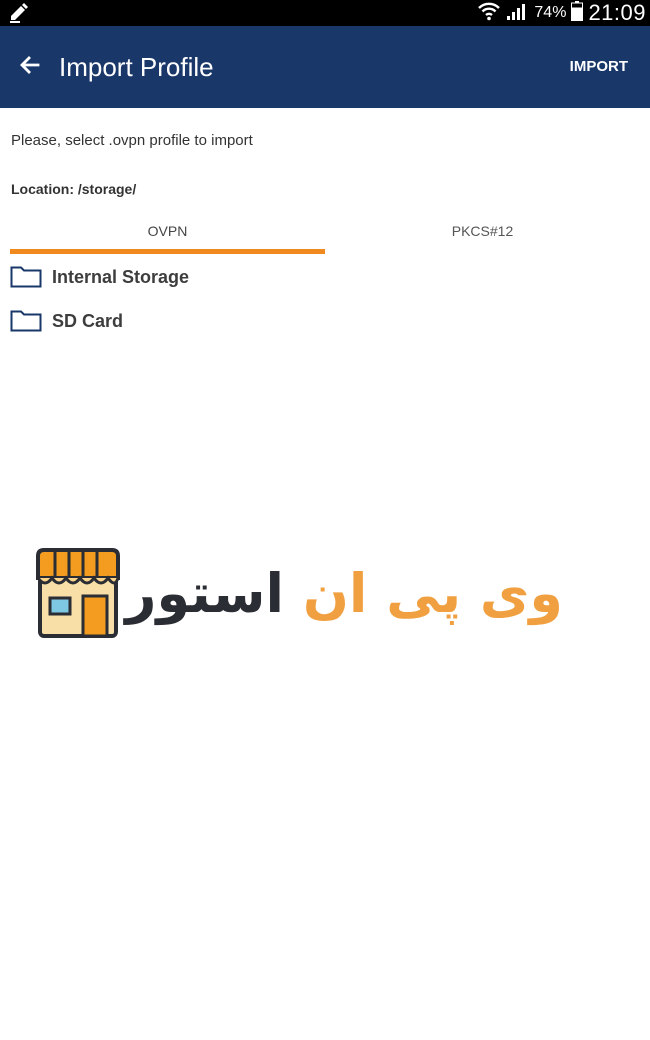 The width and height of the screenshot is (650, 1040). I want to click on watermark-text-dark: استور, so click(205, 593).